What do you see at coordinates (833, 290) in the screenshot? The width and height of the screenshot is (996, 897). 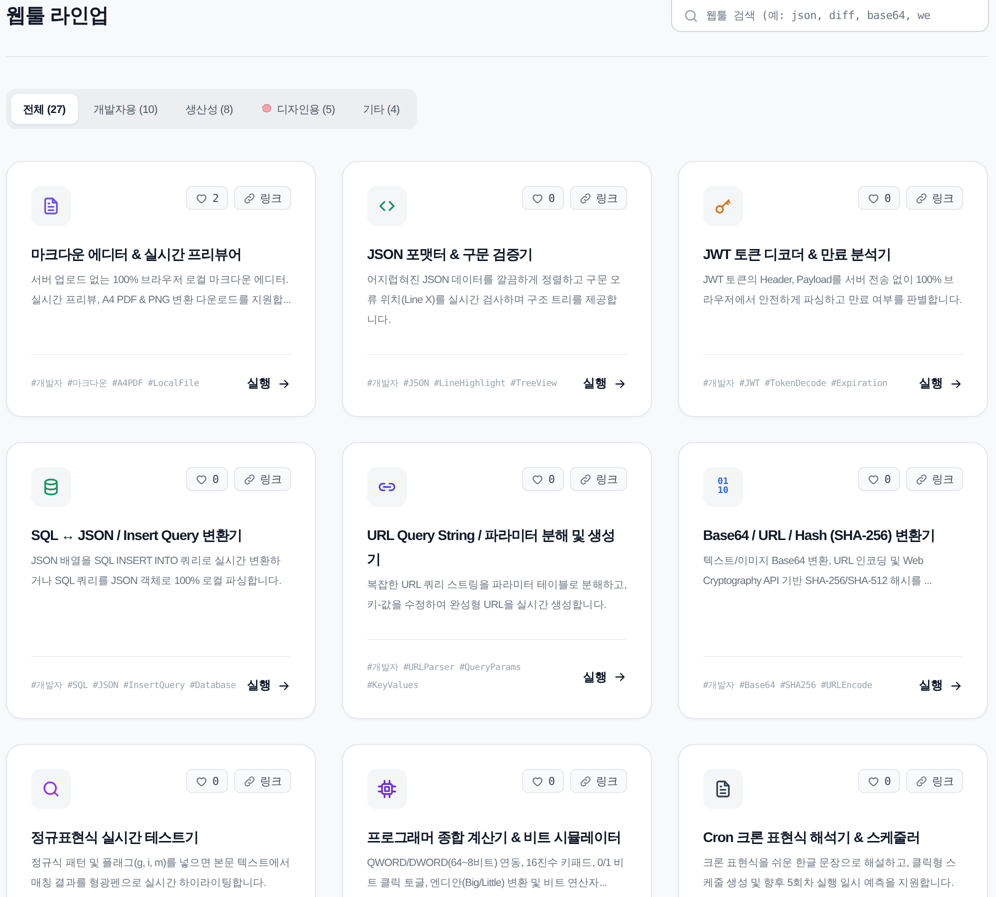 I see `card-description: JWT 토큰의 Header, Payload를 서버 전송 없이 100% 브라우저에서 안전하게 파싱하고 만료 여부를 판별합니다.` at bounding box center [833, 290].